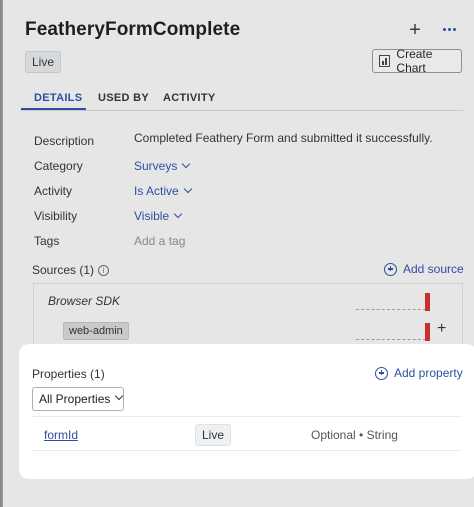 The image size is (474, 507). What do you see at coordinates (53, 191) in the screenshot?
I see `activity-label: Activity` at bounding box center [53, 191].